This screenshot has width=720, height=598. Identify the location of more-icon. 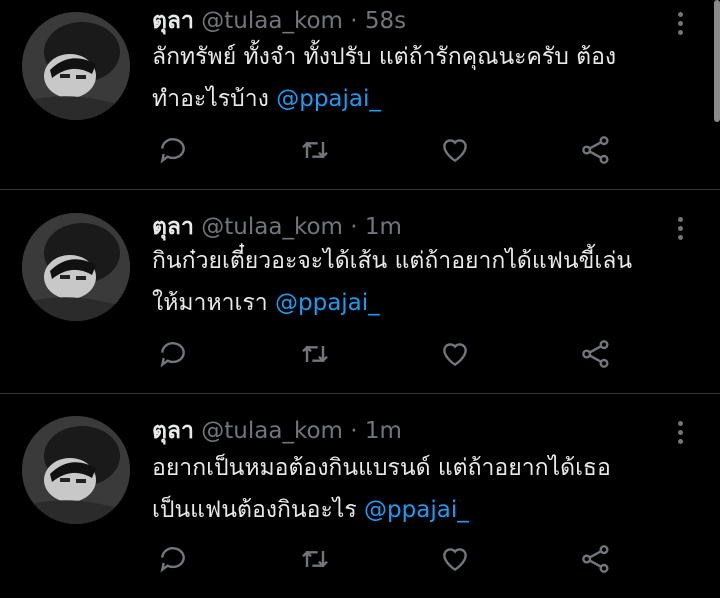
(680, 434).